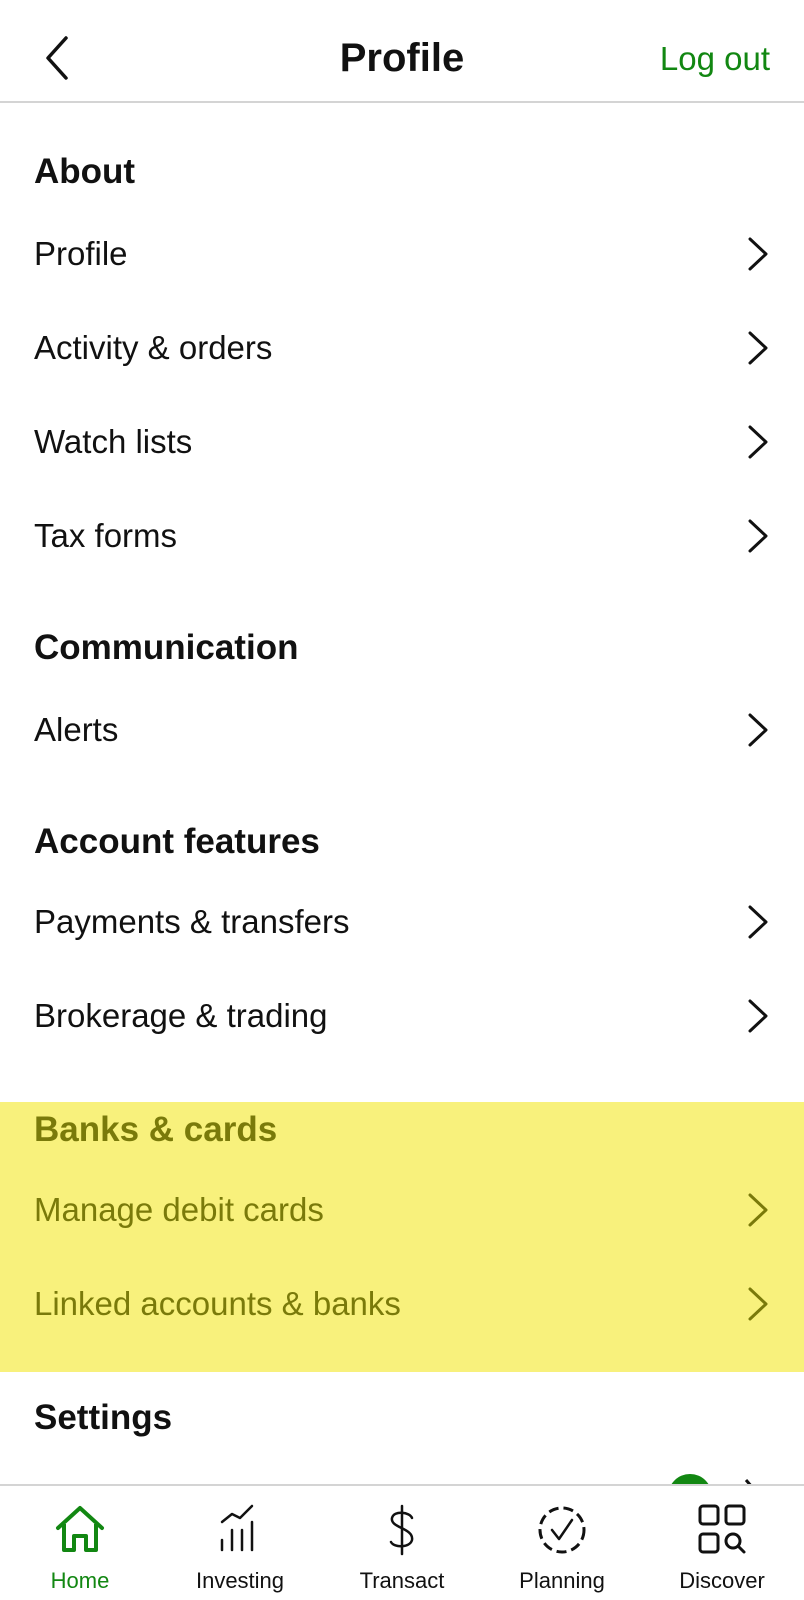 The image size is (804, 1600). Describe the element at coordinates (402, 1304) in the screenshot. I see `menu-item-linked-accounts-banks: Linked accounts & banks` at that location.